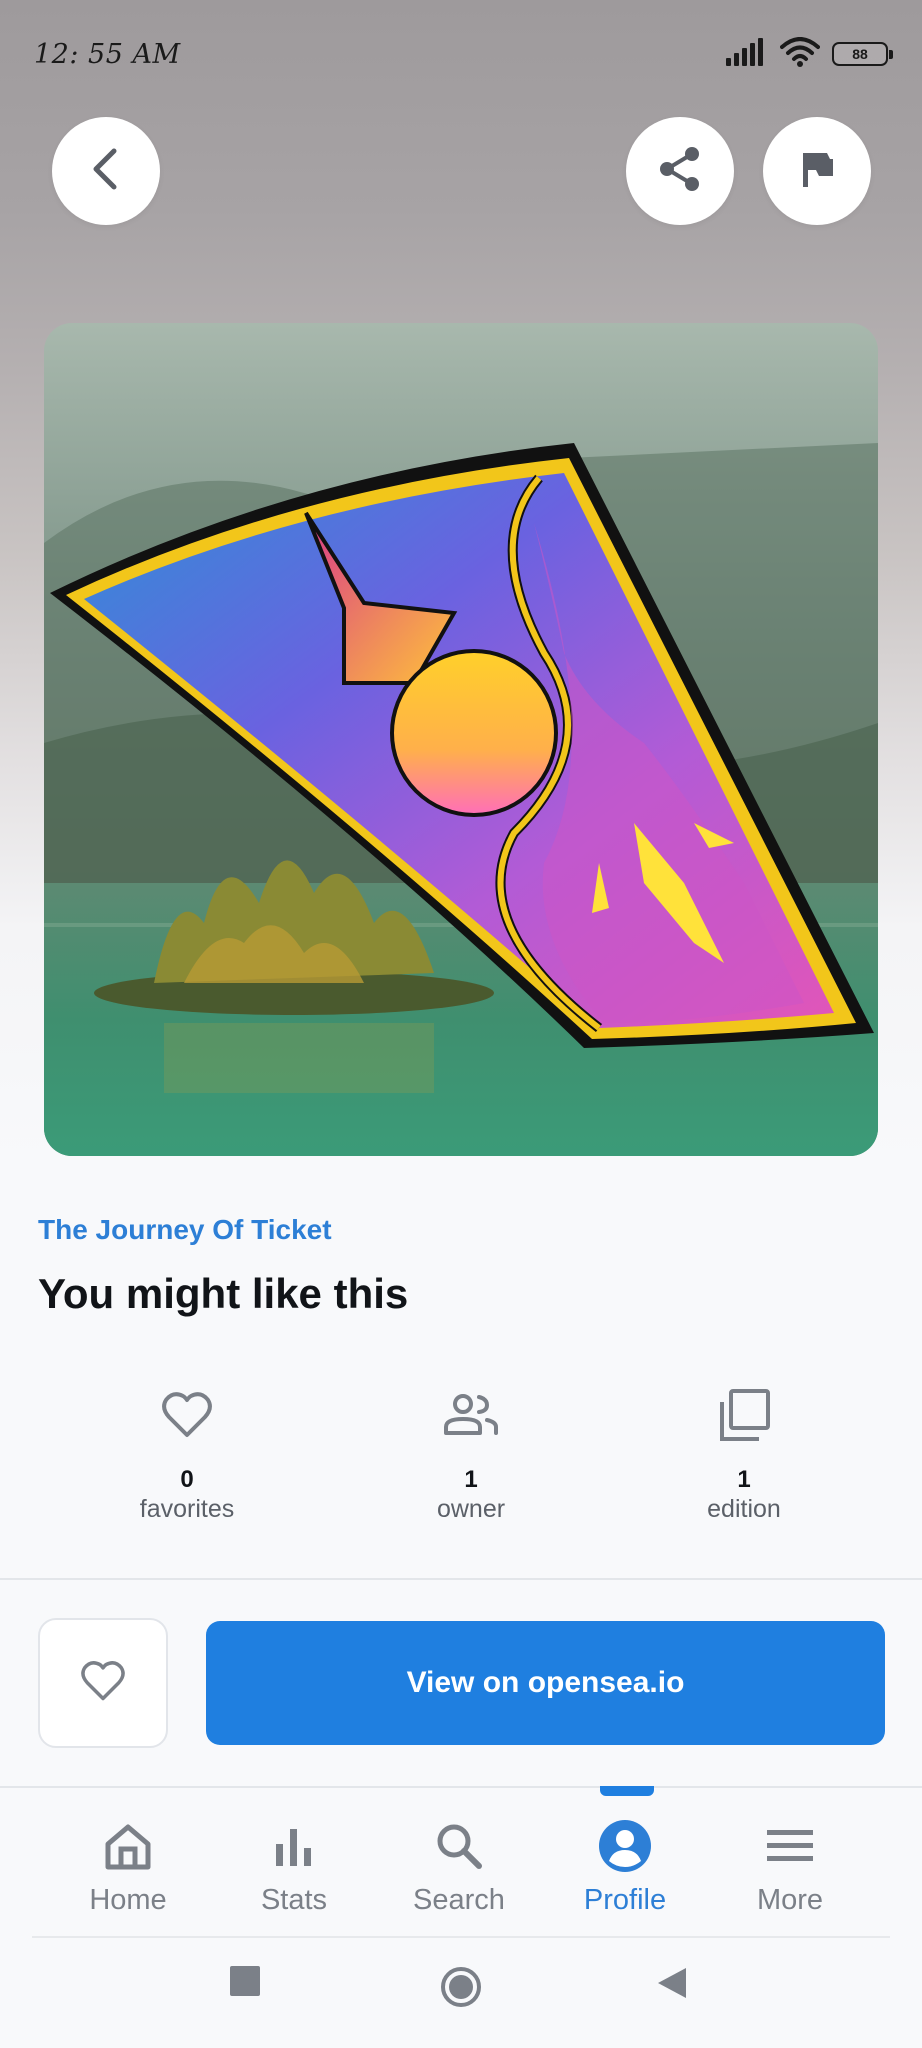  I want to click on copies-icon, so click(744, 1415).